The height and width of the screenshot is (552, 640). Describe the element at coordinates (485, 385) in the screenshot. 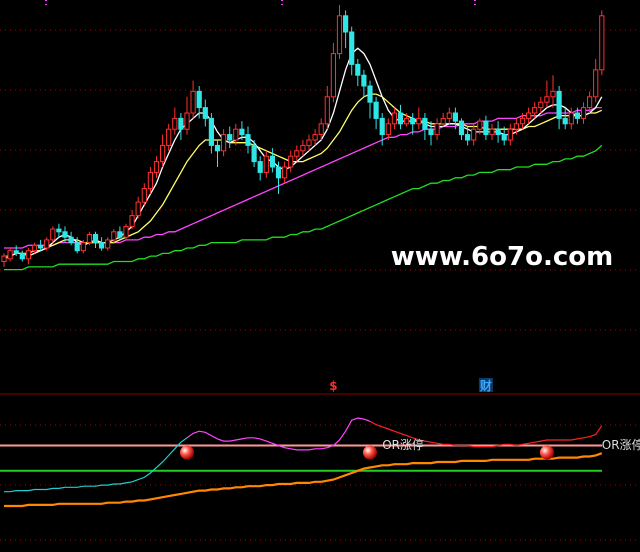

I see `event-marker: 财` at that location.